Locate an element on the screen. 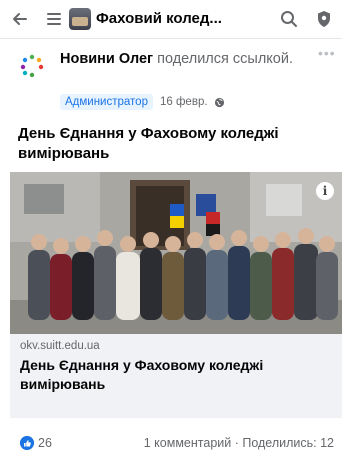 The image size is (342, 454). admin-badge: Администратор is located at coordinates (106, 102).